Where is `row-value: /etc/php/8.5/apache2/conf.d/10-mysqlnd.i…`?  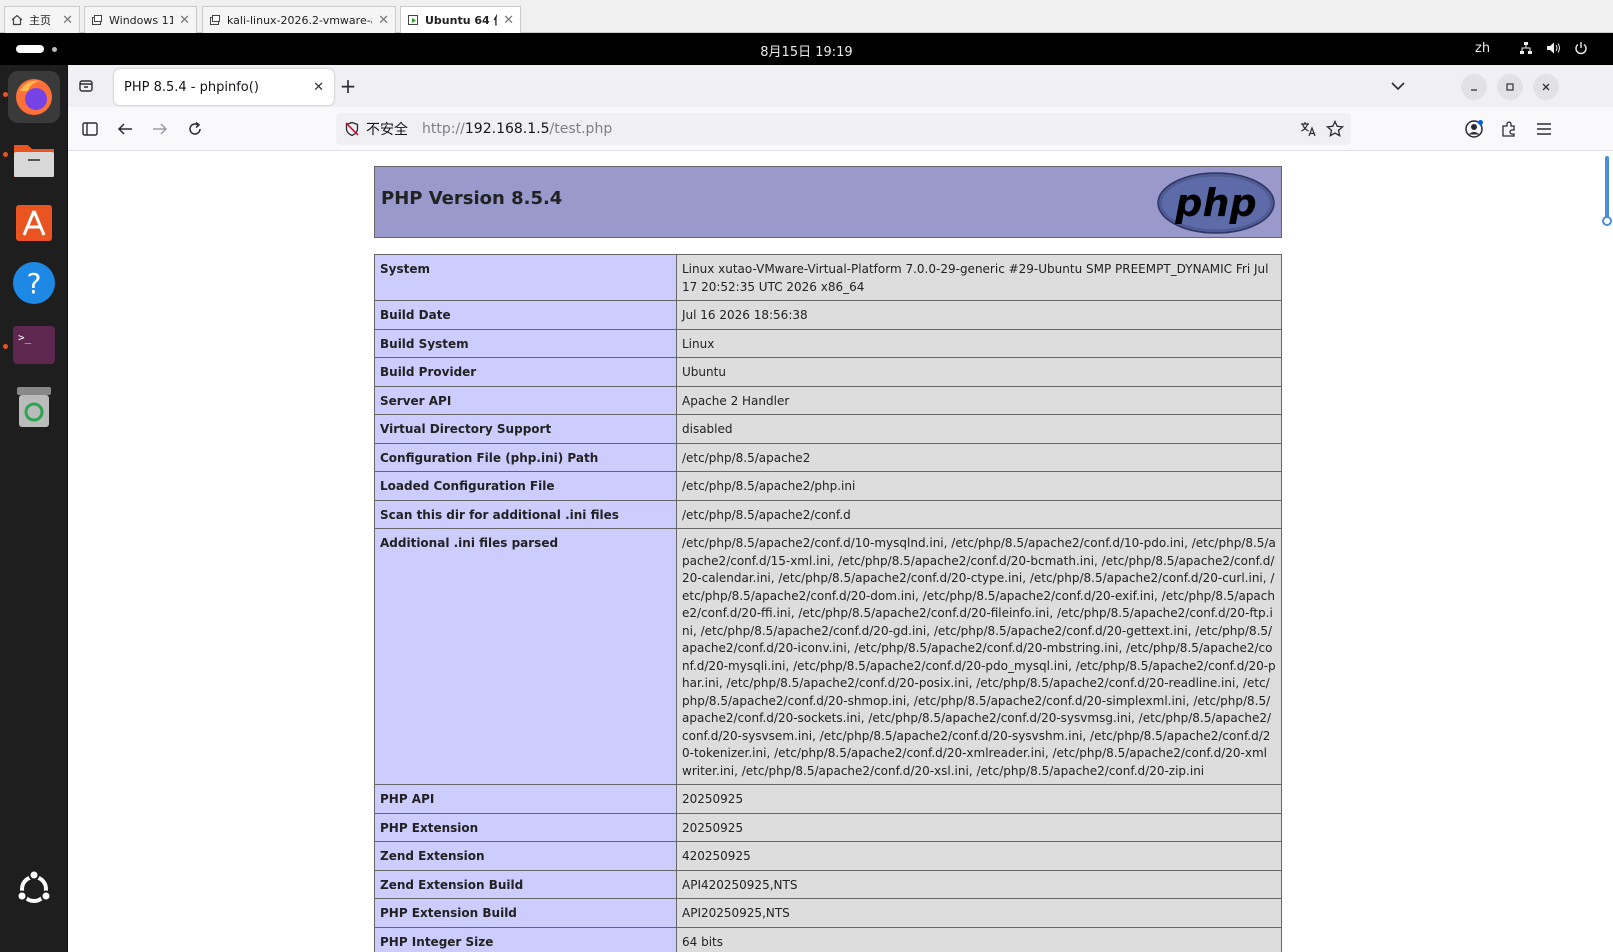 row-value: /etc/php/8.5/apache2/conf.d/10-mysqlnd.i… is located at coordinates (979, 656).